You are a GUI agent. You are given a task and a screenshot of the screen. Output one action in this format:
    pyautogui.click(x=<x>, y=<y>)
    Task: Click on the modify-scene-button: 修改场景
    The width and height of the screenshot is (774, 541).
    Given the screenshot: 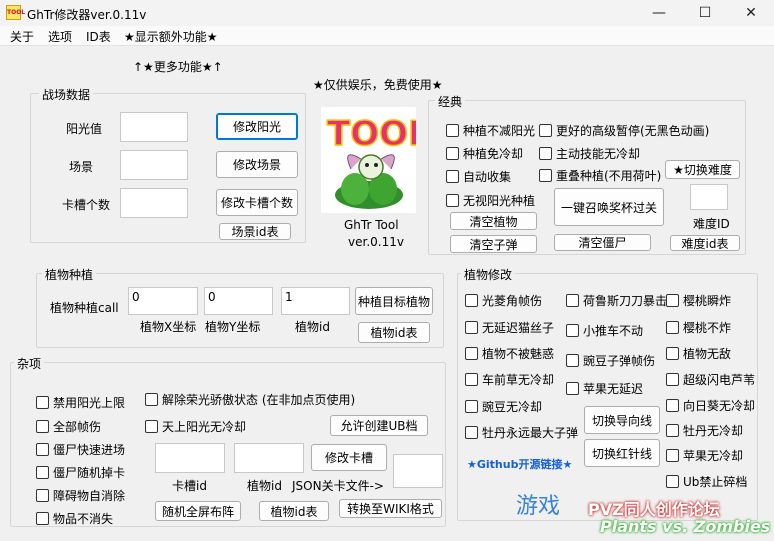 What is the action you would take?
    pyautogui.click(x=257, y=164)
    